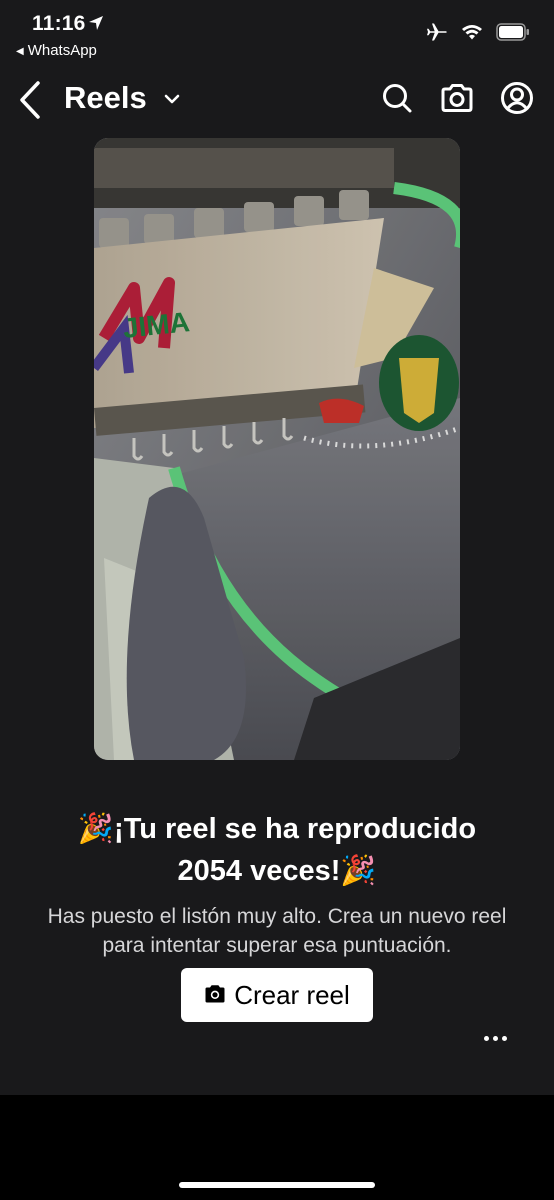 This screenshot has height=1200, width=554. I want to click on back-app-label: WhatsApp, so click(62, 50).